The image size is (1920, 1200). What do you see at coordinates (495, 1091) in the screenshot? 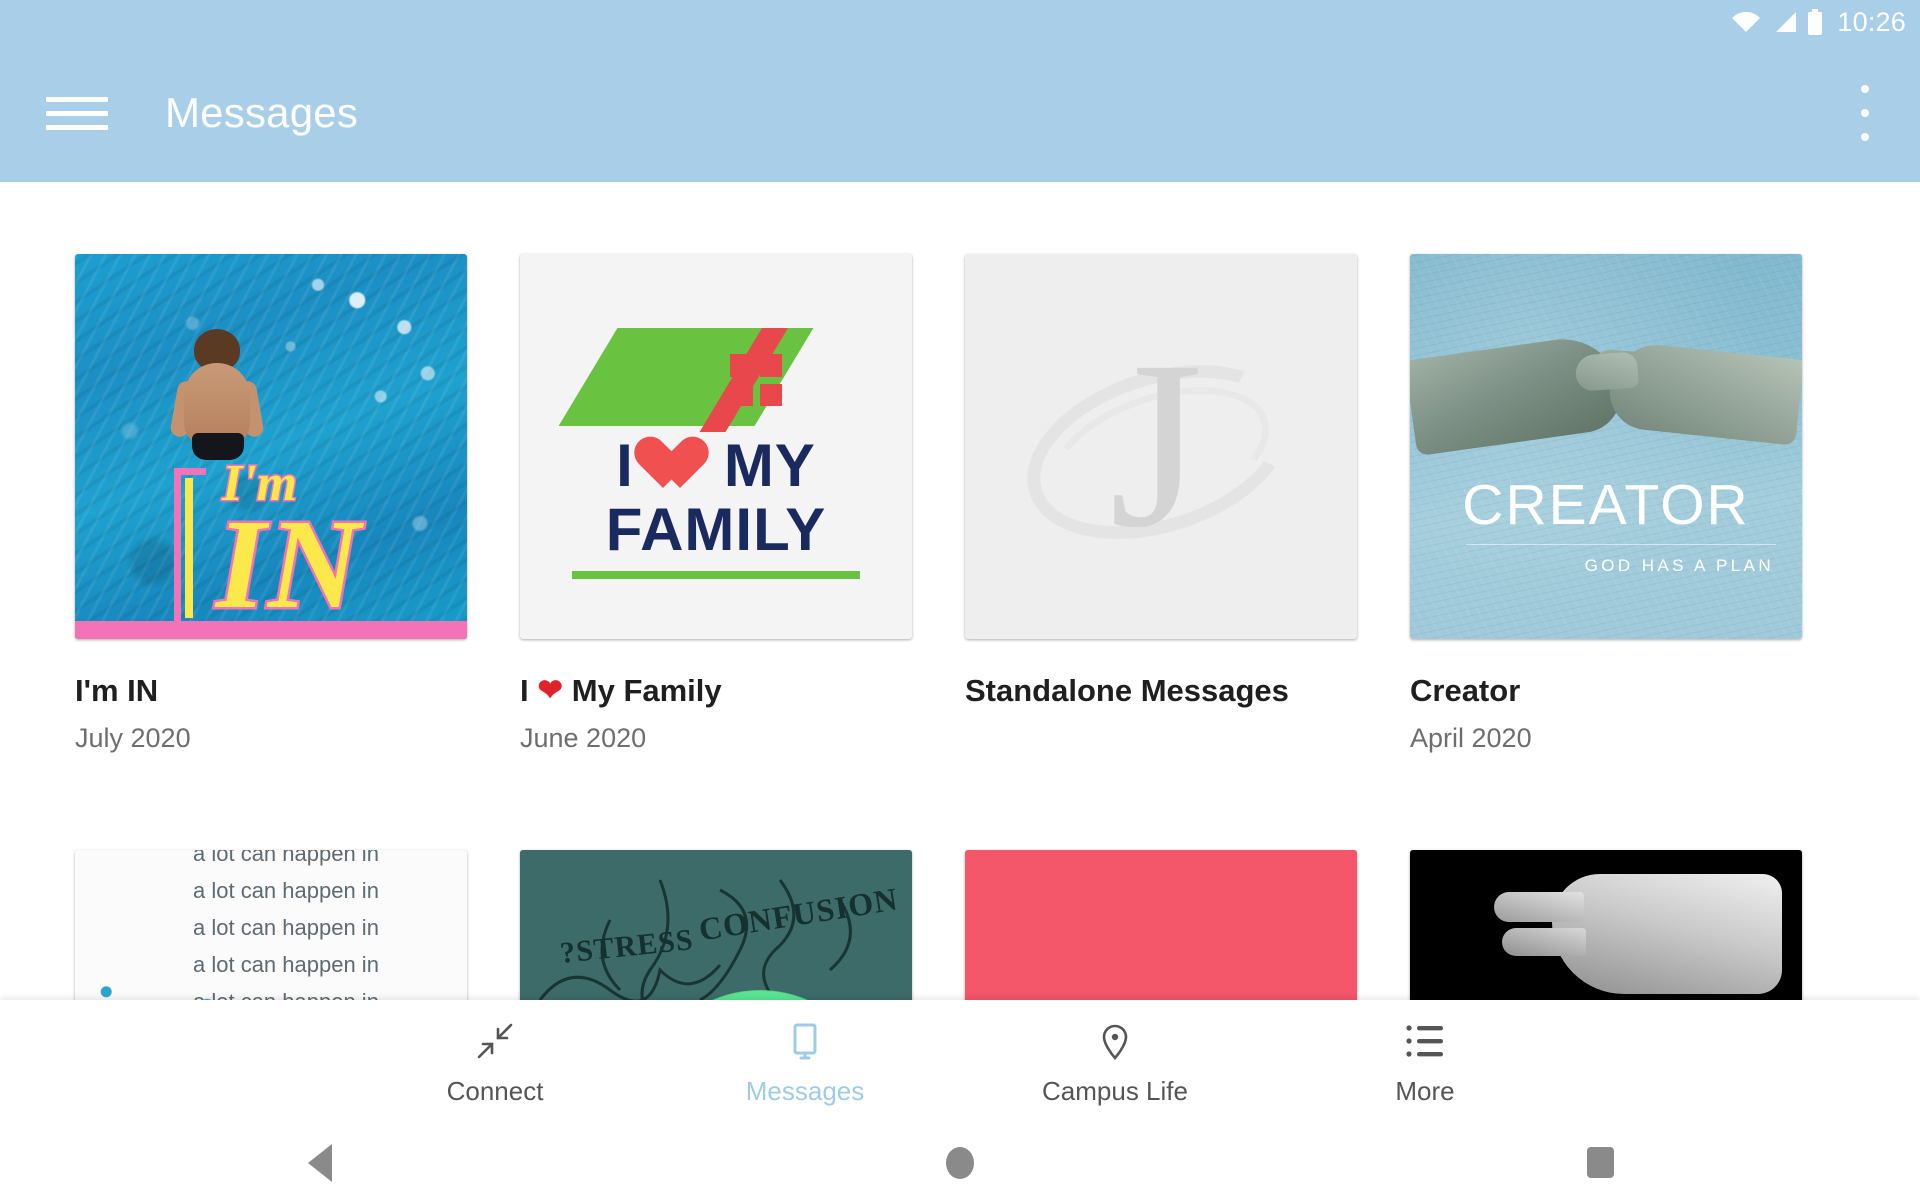
I see `tab-label: Connect` at bounding box center [495, 1091].